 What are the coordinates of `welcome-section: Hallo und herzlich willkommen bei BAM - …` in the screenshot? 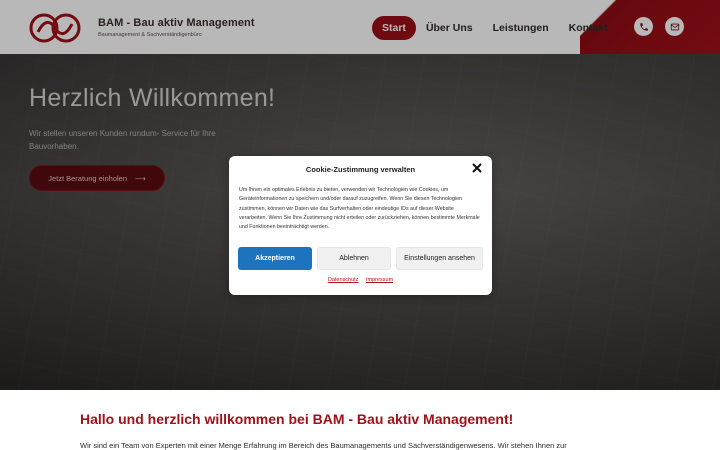 It's located at (360, 420).